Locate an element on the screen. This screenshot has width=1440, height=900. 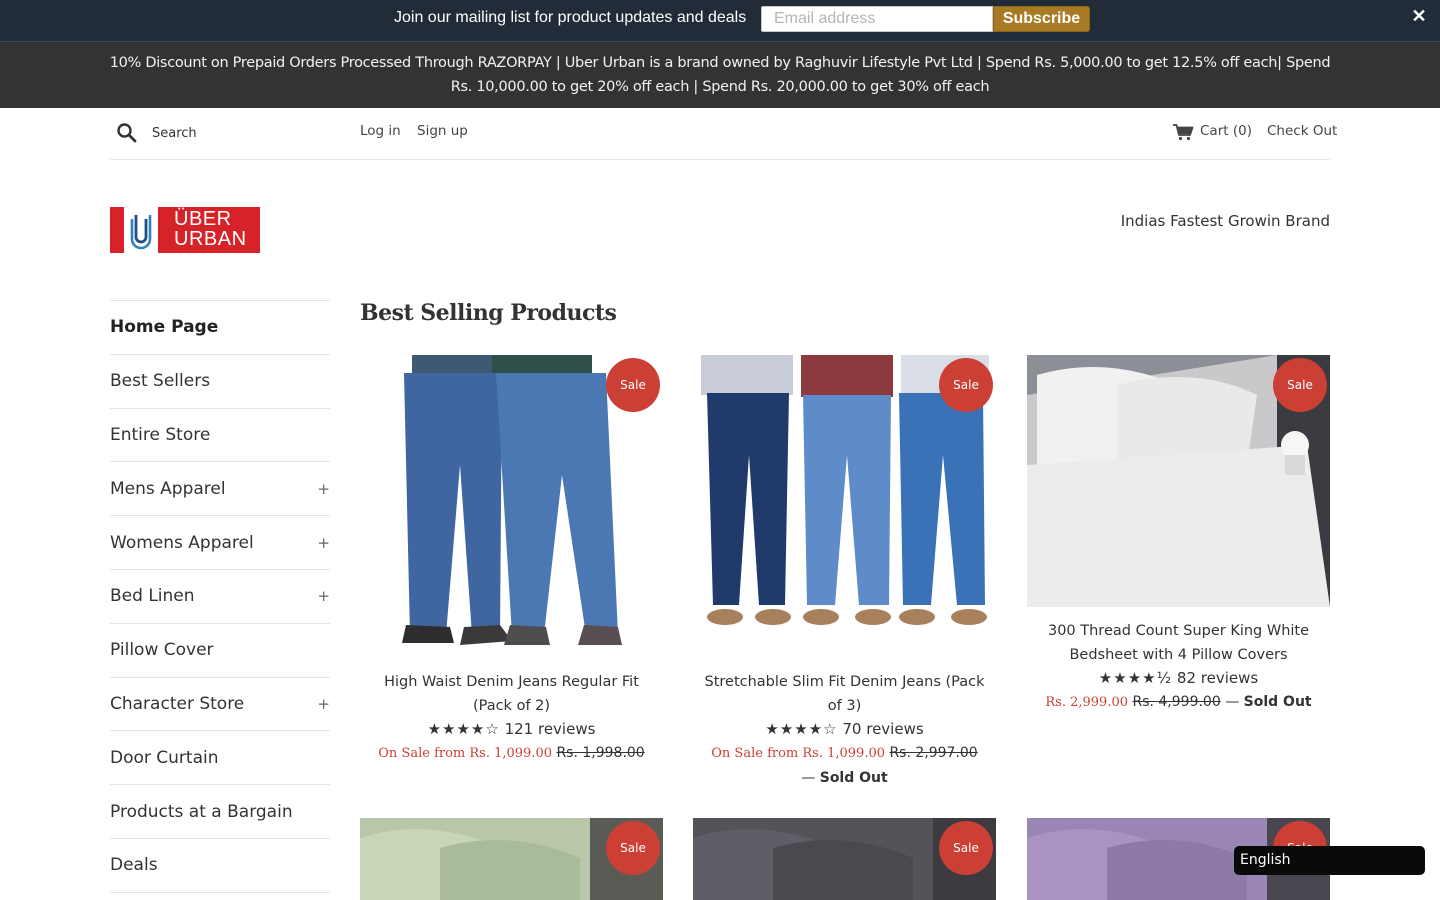
sidebar-item-label: Bed Linen is located at coordinates (152, 596).